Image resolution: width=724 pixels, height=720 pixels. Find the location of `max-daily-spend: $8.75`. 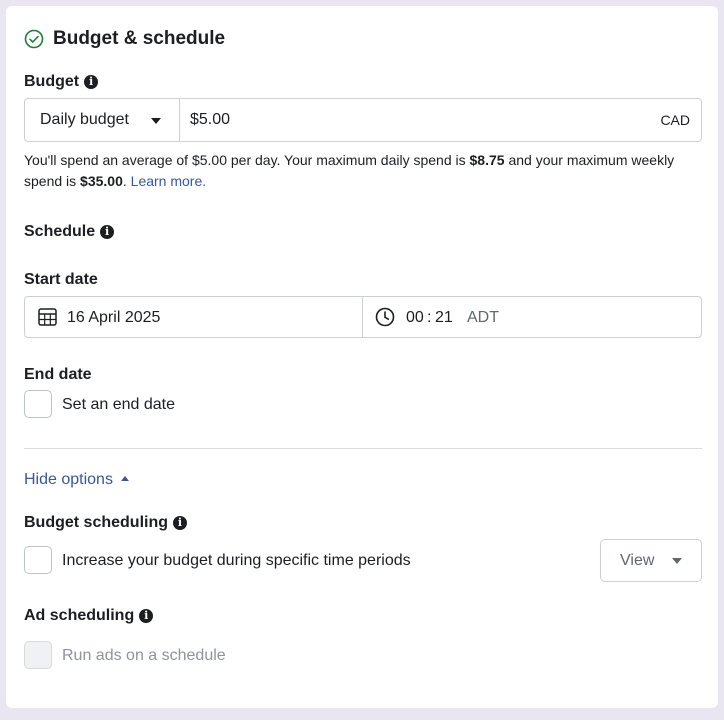

max-daily-spend: $8.75 is located at coordinates (487, 160).